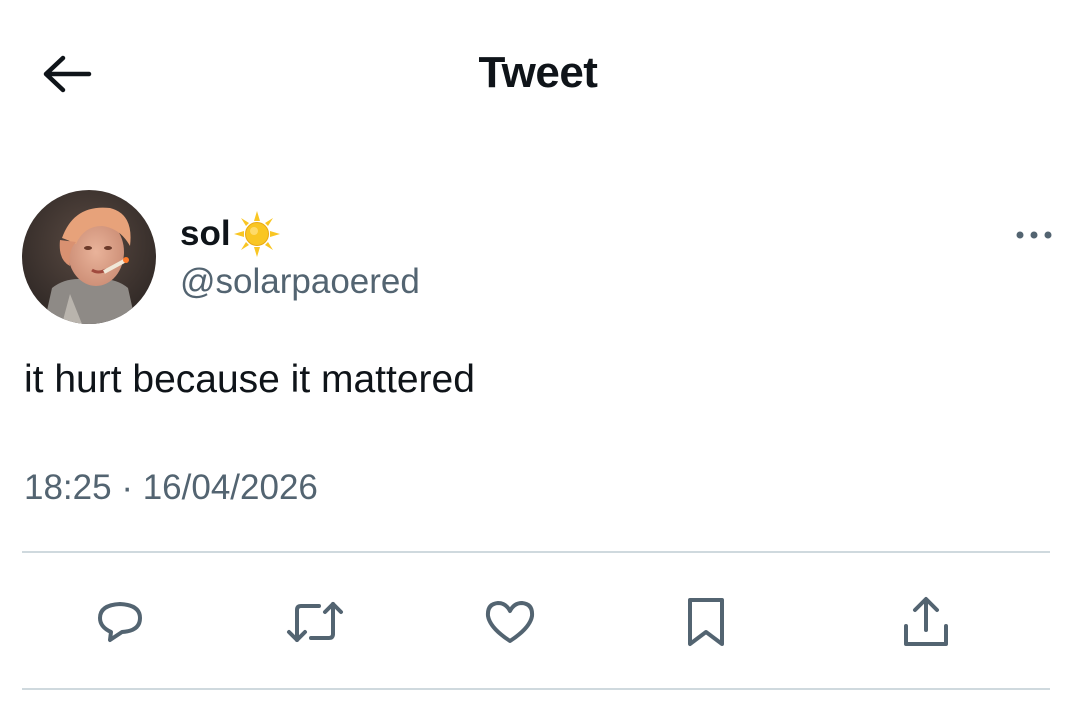 The height and width of the screenshot is (701, 1076). I want to click on heart-icon, so click(510, 622).